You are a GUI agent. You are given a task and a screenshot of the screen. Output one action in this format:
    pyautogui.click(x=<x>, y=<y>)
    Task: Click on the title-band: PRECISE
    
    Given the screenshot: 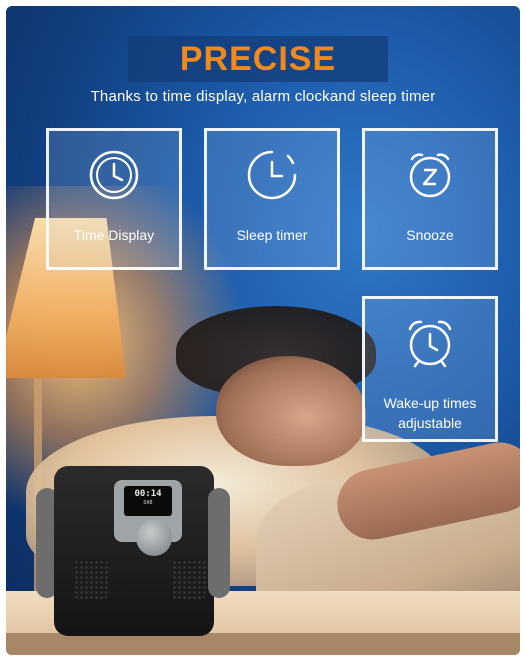 What is the action you would take?
    pyautogui.click(x=258, y=59)
    